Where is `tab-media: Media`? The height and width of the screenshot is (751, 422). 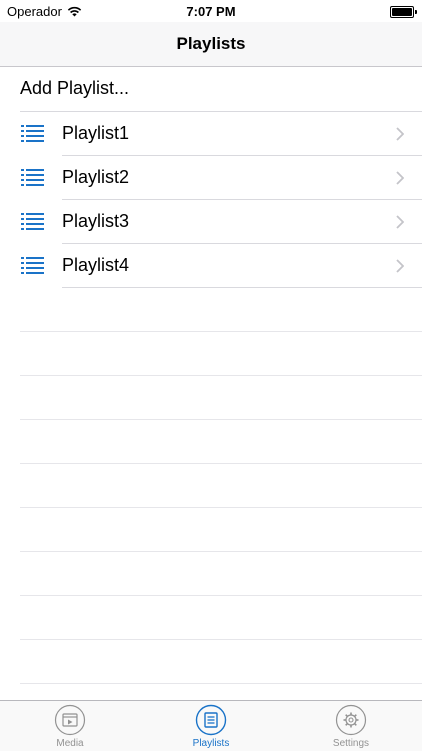
tab-media: Media is located at coordinates (70, 726).